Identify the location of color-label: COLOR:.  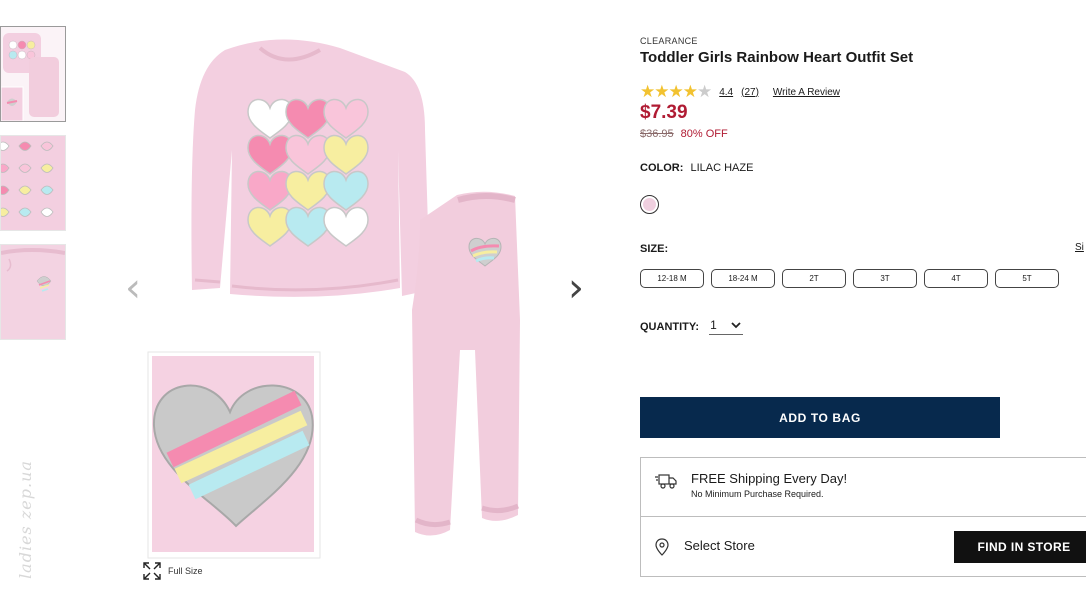
(662, 168).